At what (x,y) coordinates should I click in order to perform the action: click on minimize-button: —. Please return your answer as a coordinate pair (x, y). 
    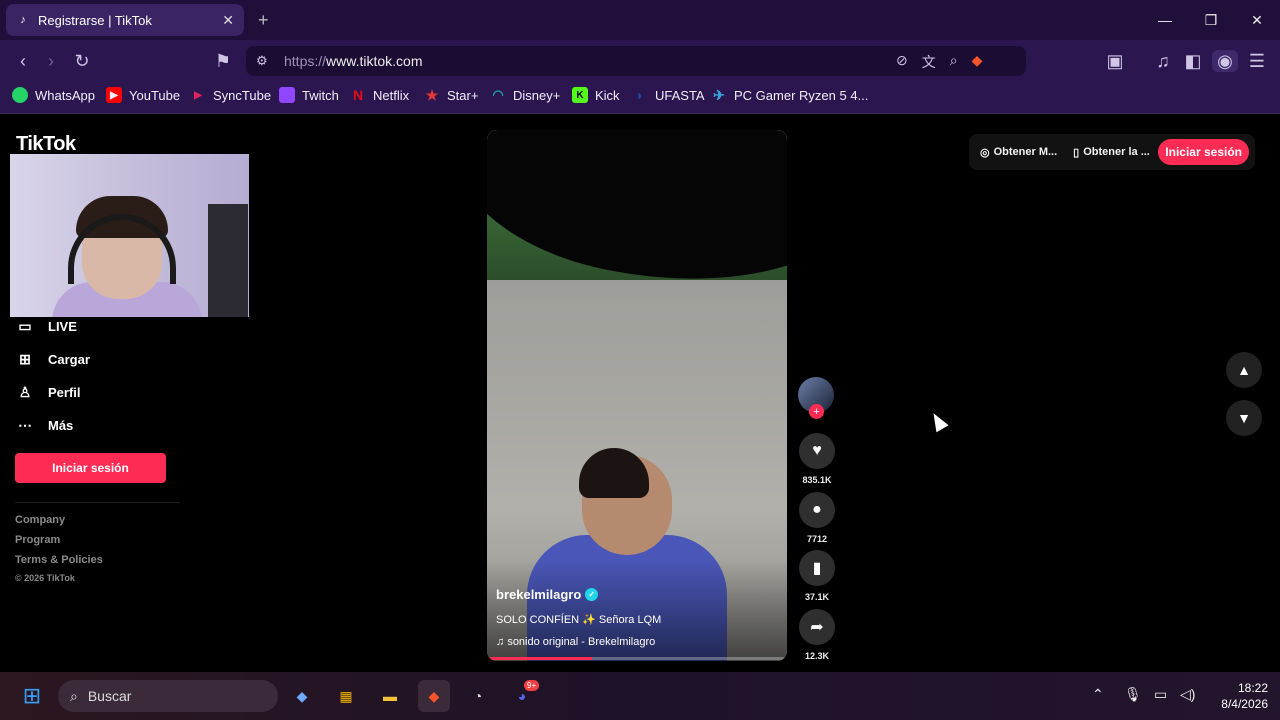
    Looking at the image, I should click on (1165, 20).